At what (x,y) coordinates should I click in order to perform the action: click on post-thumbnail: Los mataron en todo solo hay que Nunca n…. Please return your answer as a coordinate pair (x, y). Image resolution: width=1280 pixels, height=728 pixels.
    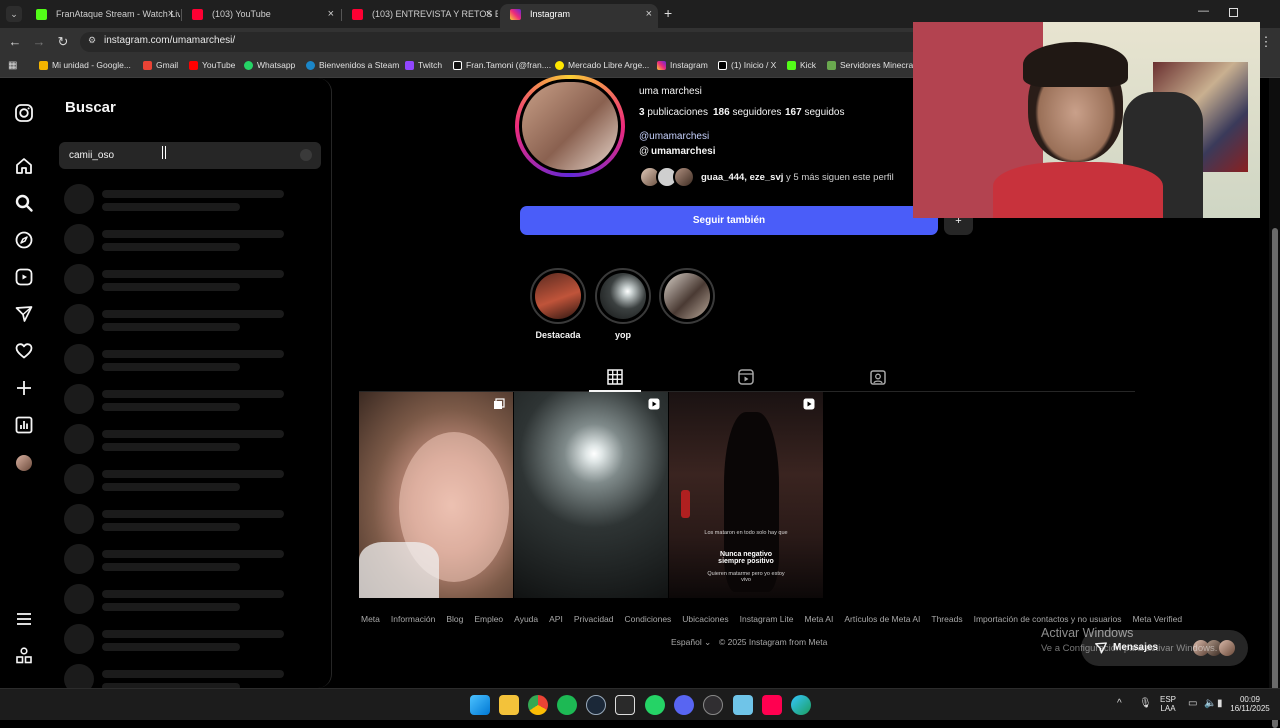
    Looking at the image, I should click on (746, 495).